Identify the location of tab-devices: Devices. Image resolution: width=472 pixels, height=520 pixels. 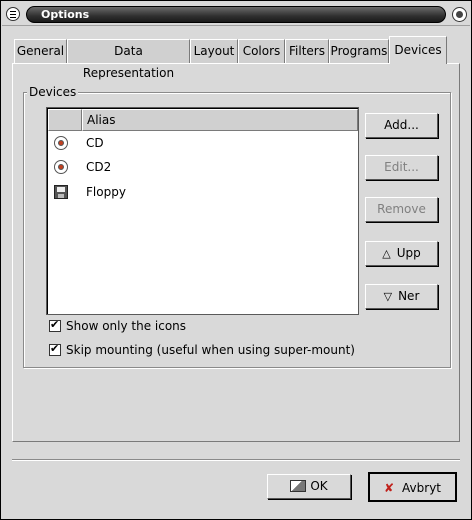
(418, 50).